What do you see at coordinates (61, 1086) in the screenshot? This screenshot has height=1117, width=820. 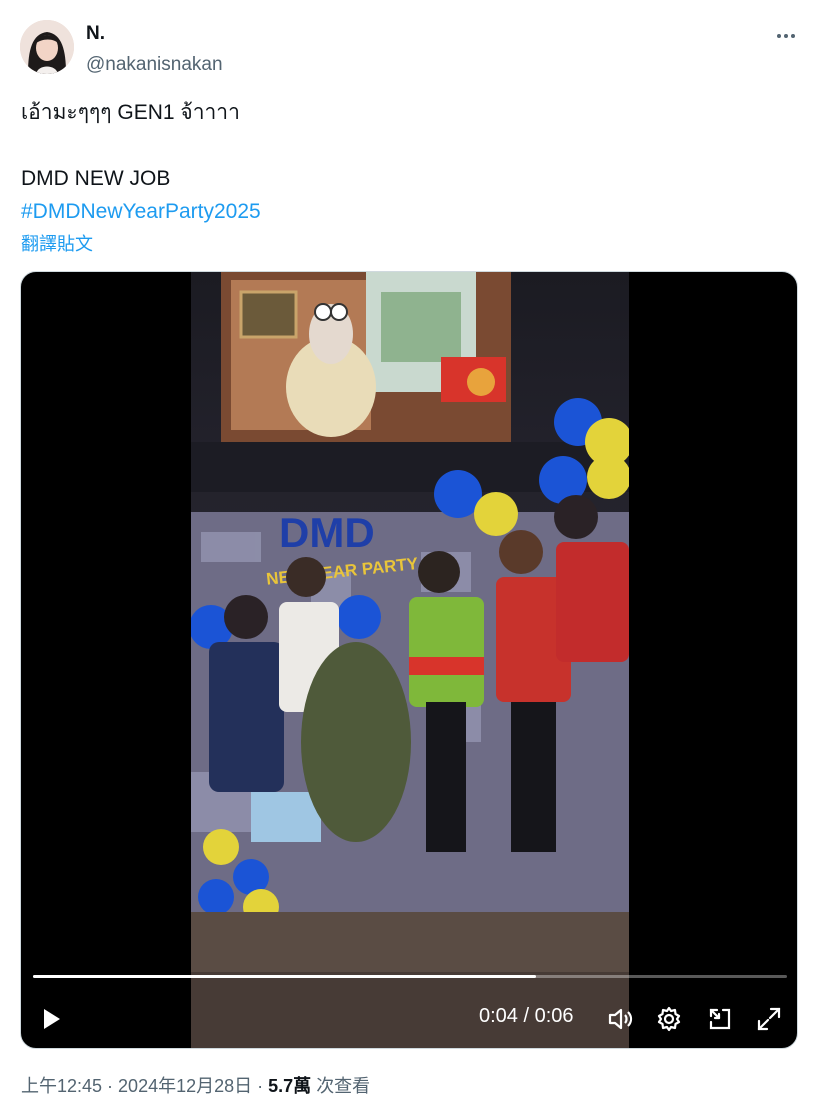 I see `post-time: 上午12:45` at bounding box center [61, 1086].